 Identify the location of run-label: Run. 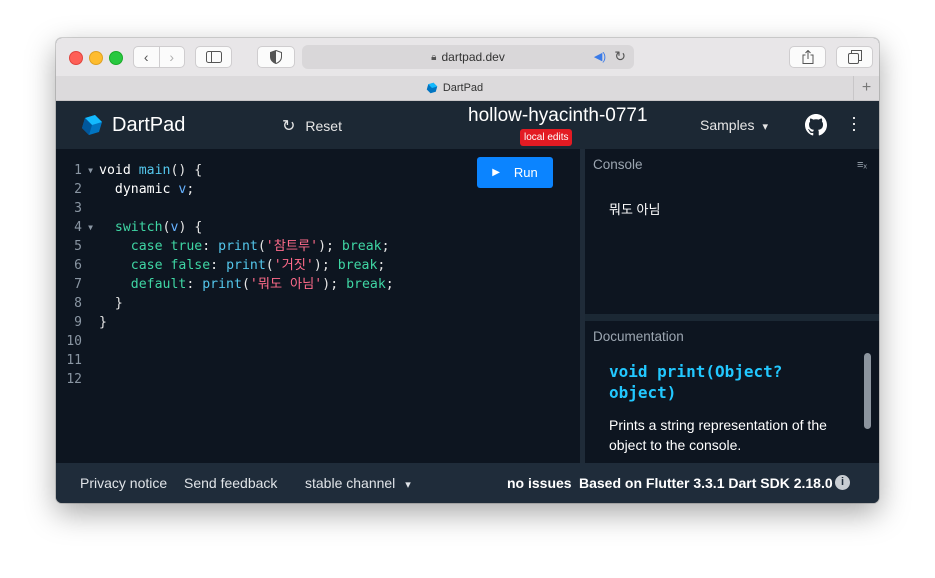
(525, 172).